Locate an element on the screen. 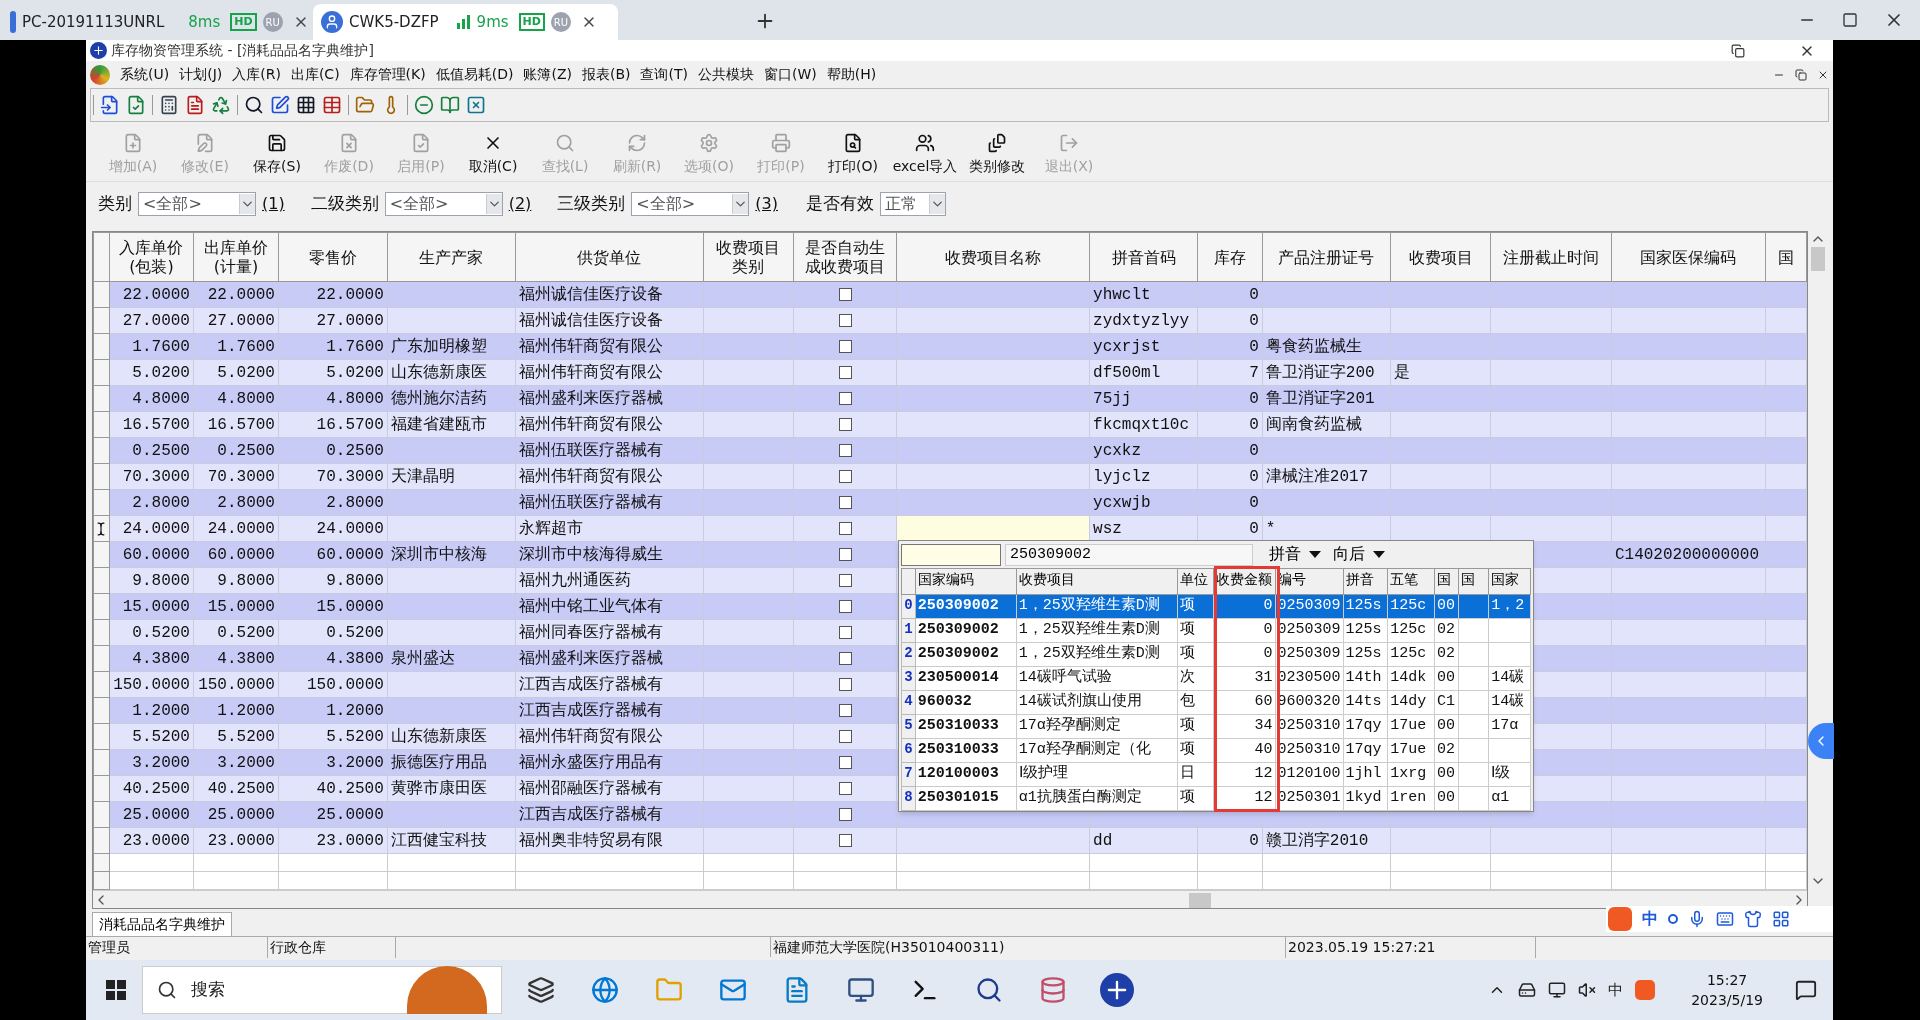 The width and height of the screenshot is (1920, 1020). search-input is located at coordinates (951, 554).